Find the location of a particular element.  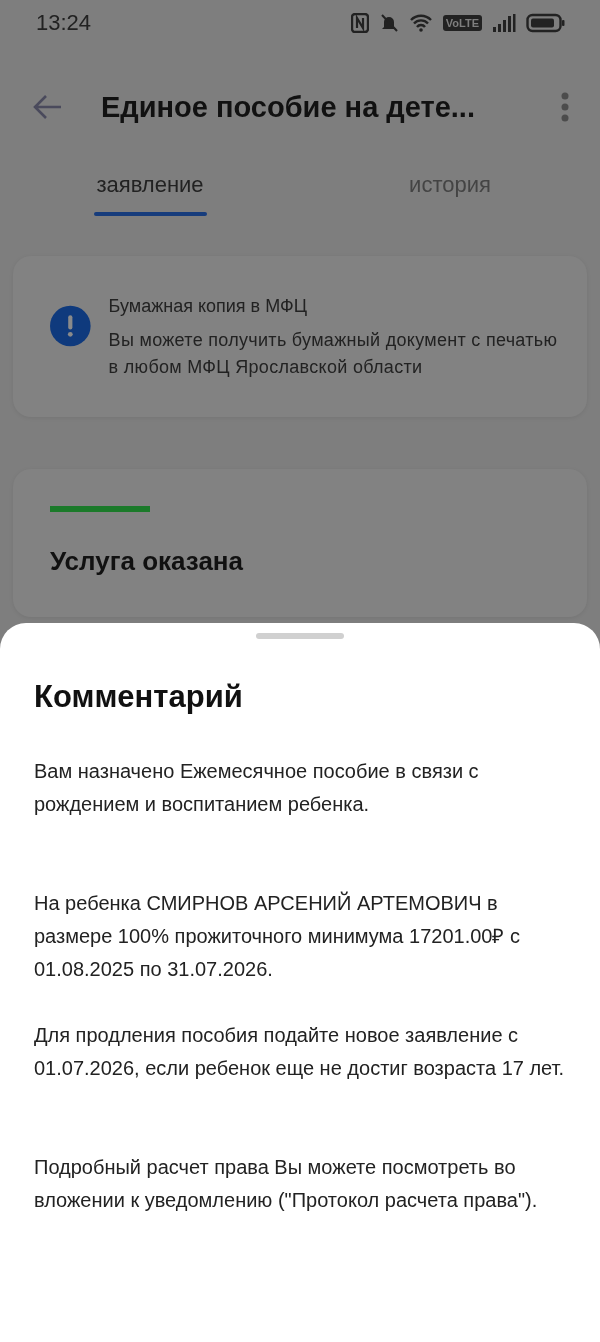

notice-text: Вы можете получить бумажный документ с печатью в любом МФЦ Ярославской области is located at coordinates (333, 354).